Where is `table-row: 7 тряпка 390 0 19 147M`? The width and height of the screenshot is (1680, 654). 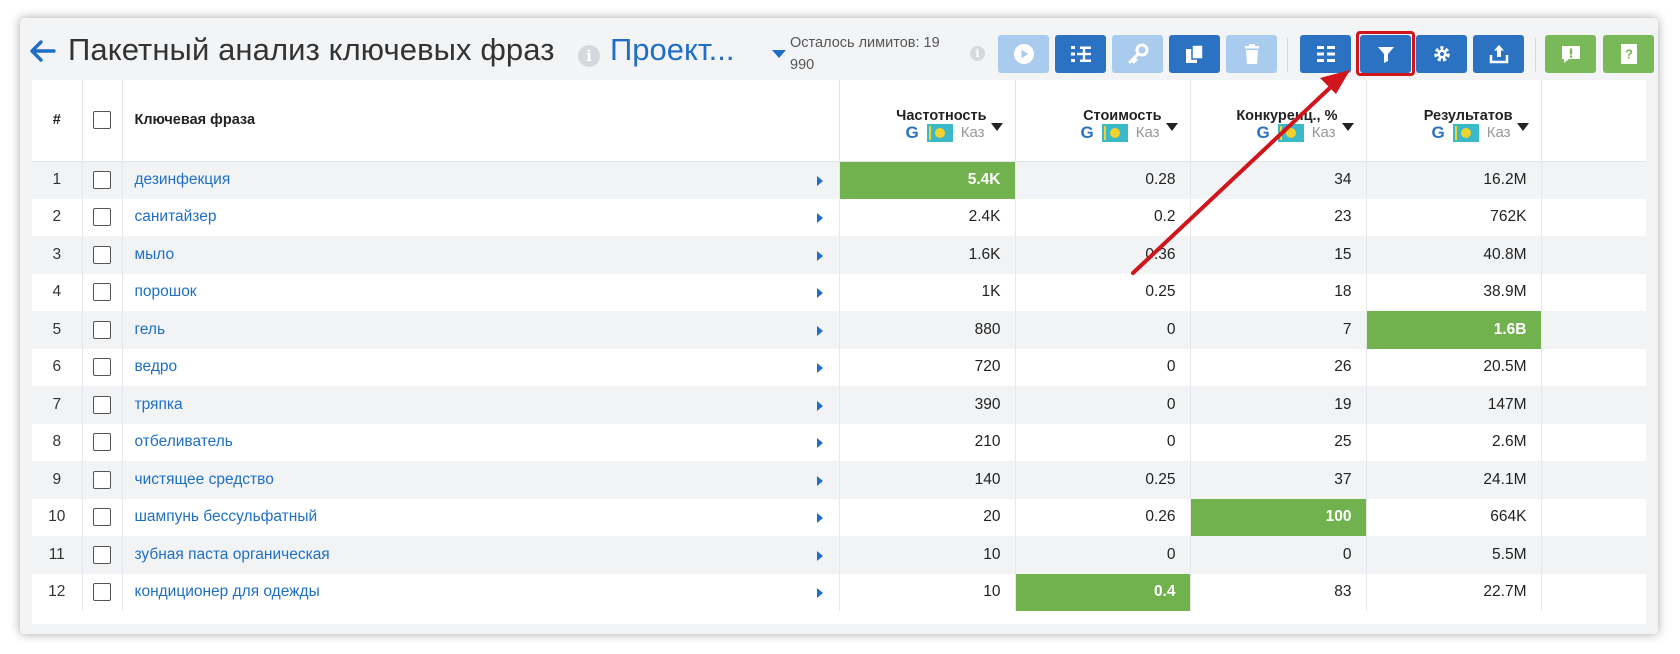 table-row: 7 тряпка 390 0 19 147M is located at coordinates (839, 405).